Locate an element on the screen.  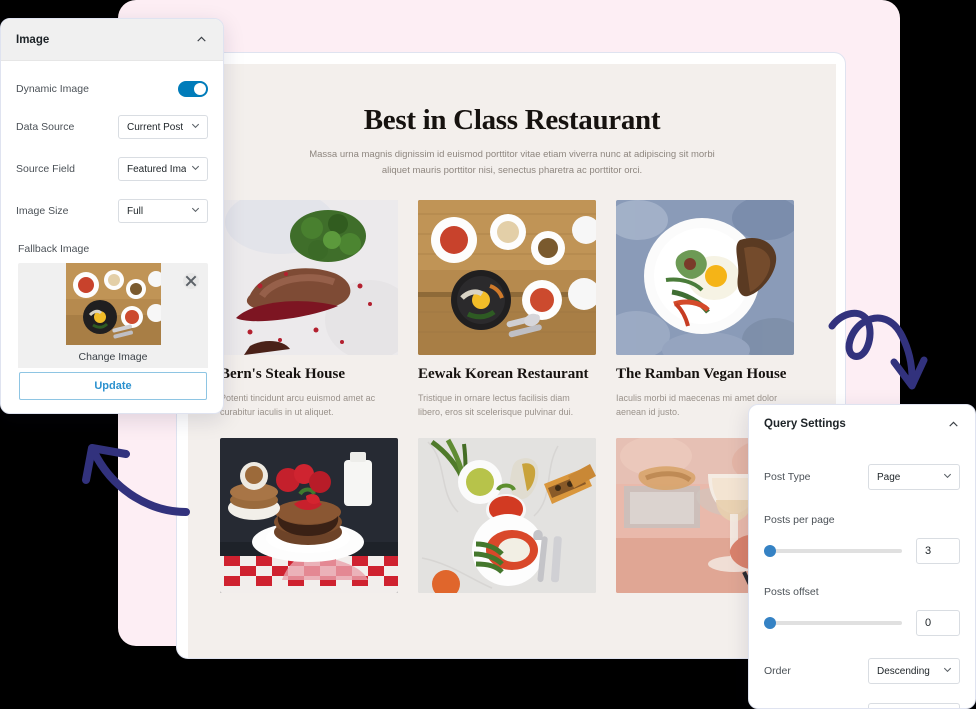
dynamic-image-label: Dynamic Image is located at coordinates (52, 89).